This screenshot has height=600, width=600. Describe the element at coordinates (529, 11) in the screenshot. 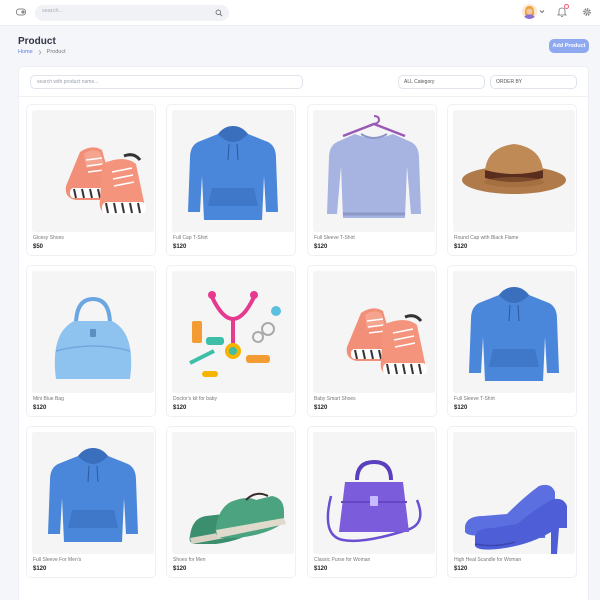

I see `avatar` at that location.